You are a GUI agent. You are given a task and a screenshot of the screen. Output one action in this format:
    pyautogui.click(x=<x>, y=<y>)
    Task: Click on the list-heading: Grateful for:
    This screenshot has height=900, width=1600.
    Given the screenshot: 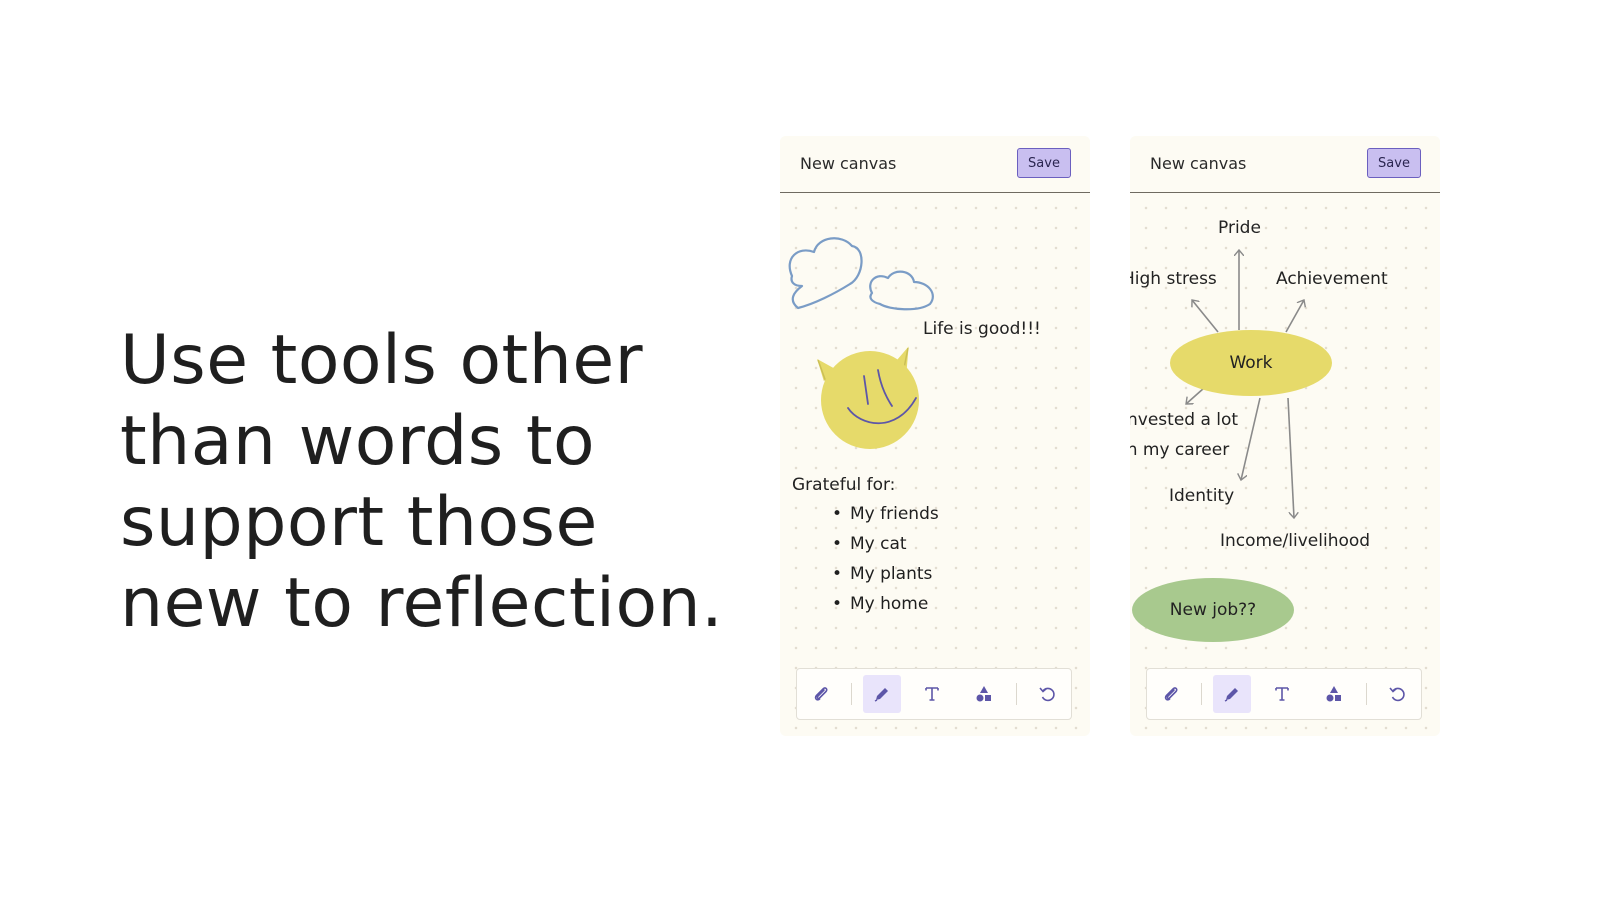 What is the action you would take?
    pyautogui.click(x=843, y=485)
    